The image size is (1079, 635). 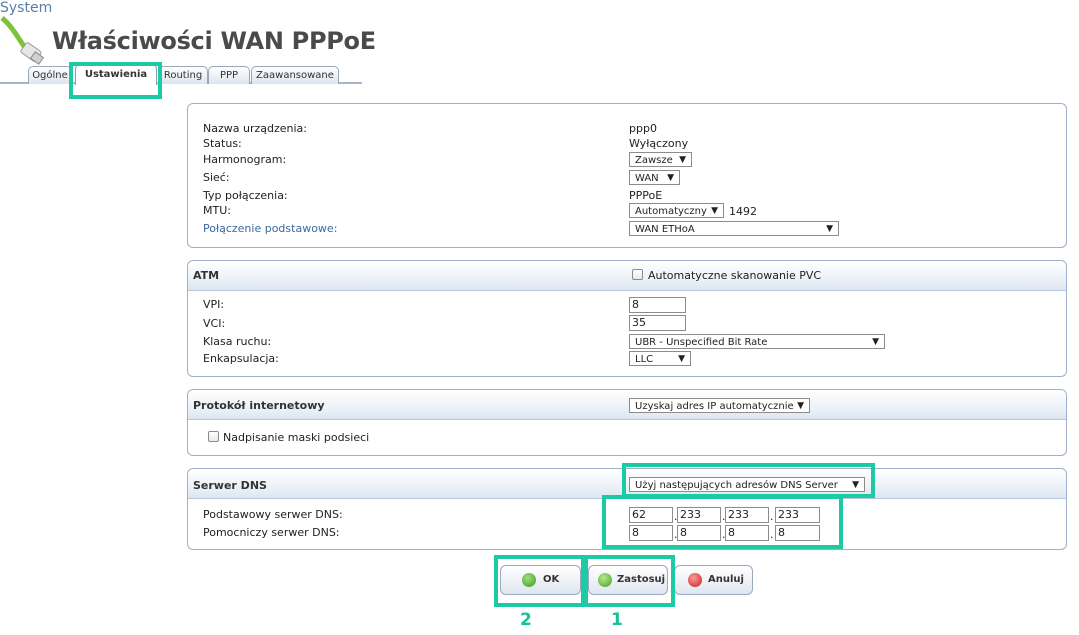 What do you see at coordinates (270, 228) in the screenshot?
I see `base-connection-link: Połączenie podstawowe:` at bounding box center [270, 228].